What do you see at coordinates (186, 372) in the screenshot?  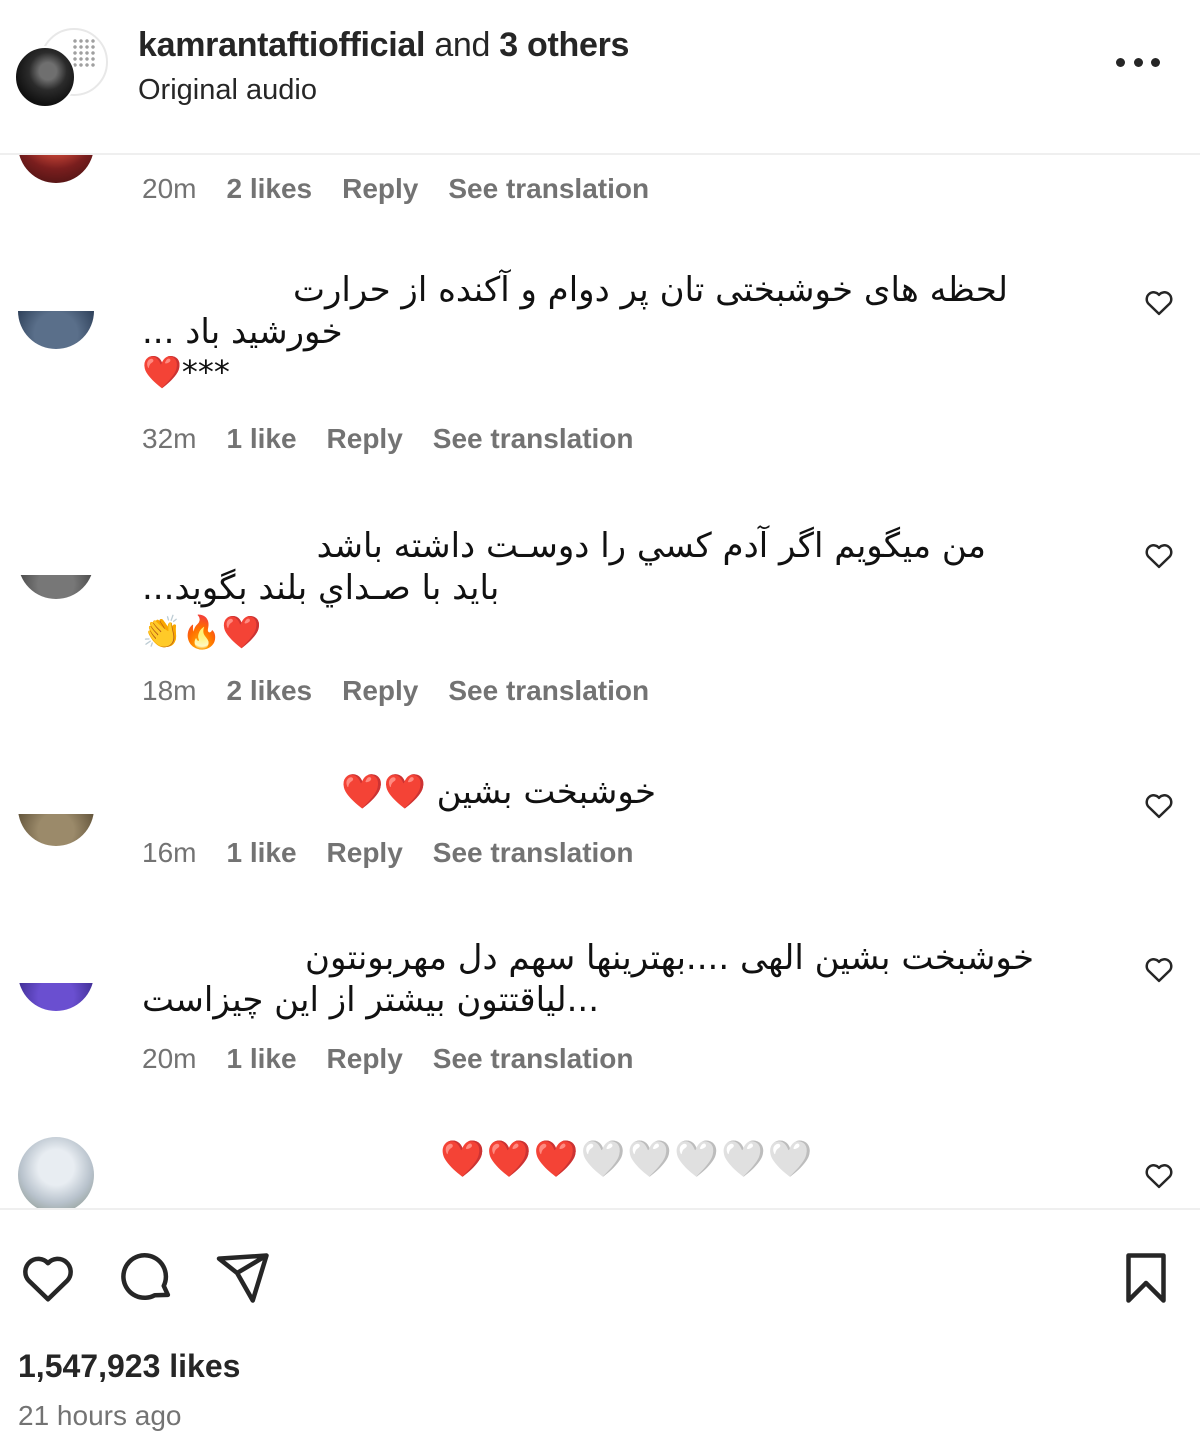 I see `comment-emoji: ❤️***` at bounding box center [186, 372].